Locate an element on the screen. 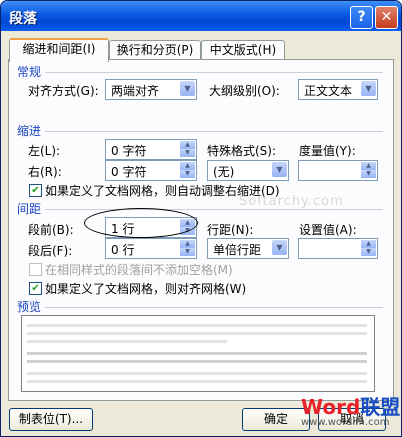 This screenshot has width=402, height=437. right-indent-spinner: 0 字符 ▲ ▼ is located at coordinates (151, 170).